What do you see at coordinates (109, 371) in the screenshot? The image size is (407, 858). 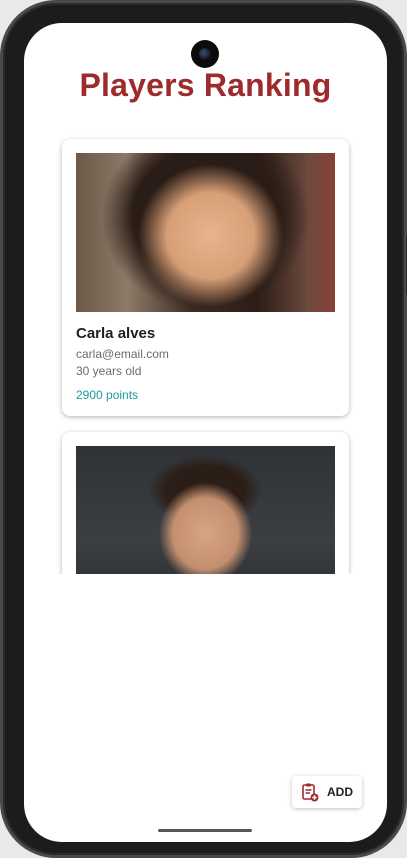 I see `player-age: 30 years old` at bounding box center [109, 371].